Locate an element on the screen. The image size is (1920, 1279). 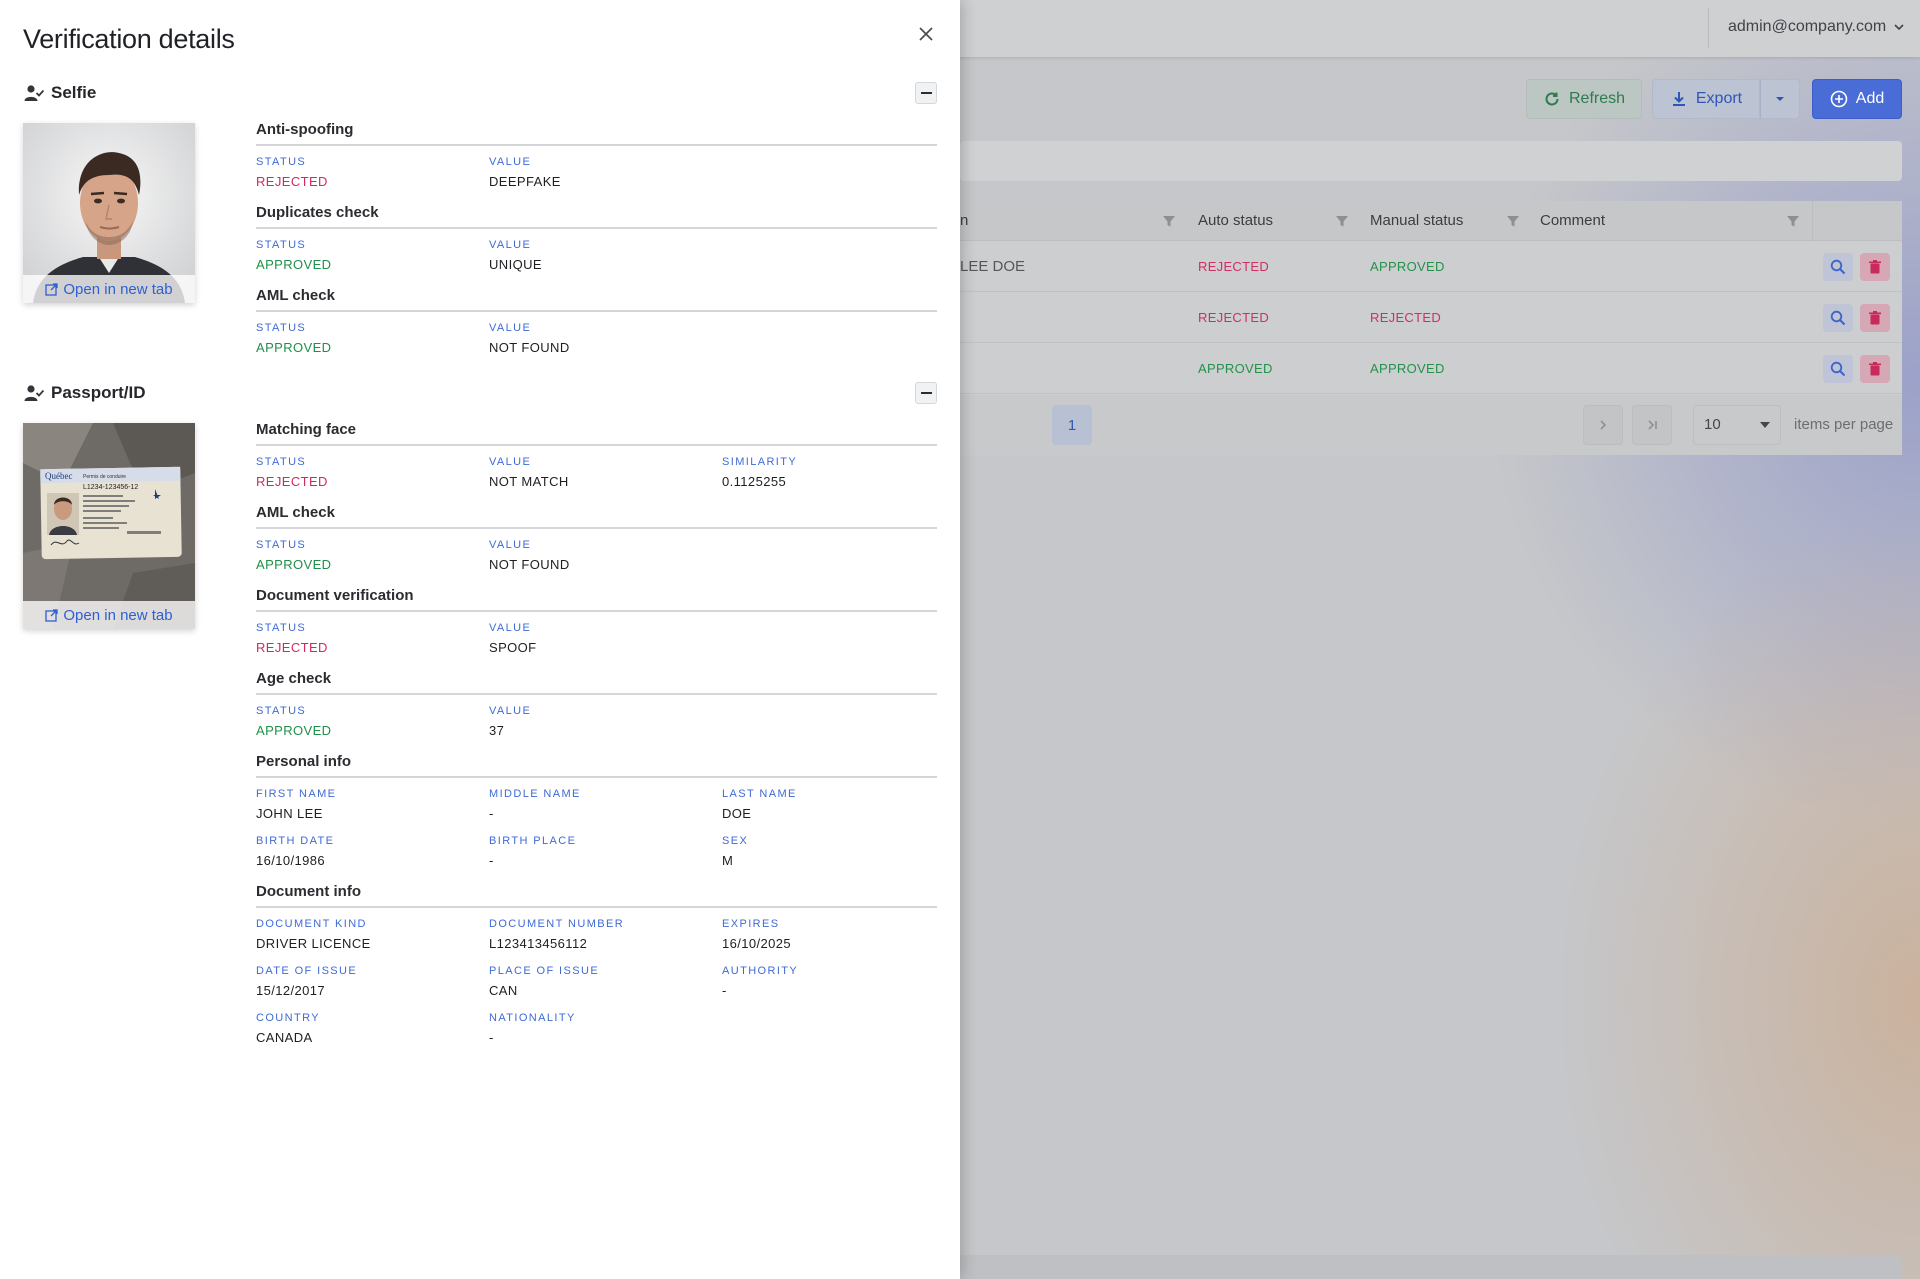
field-duplicates-value: Value UNIQUE is located at coordinates (515, 255).